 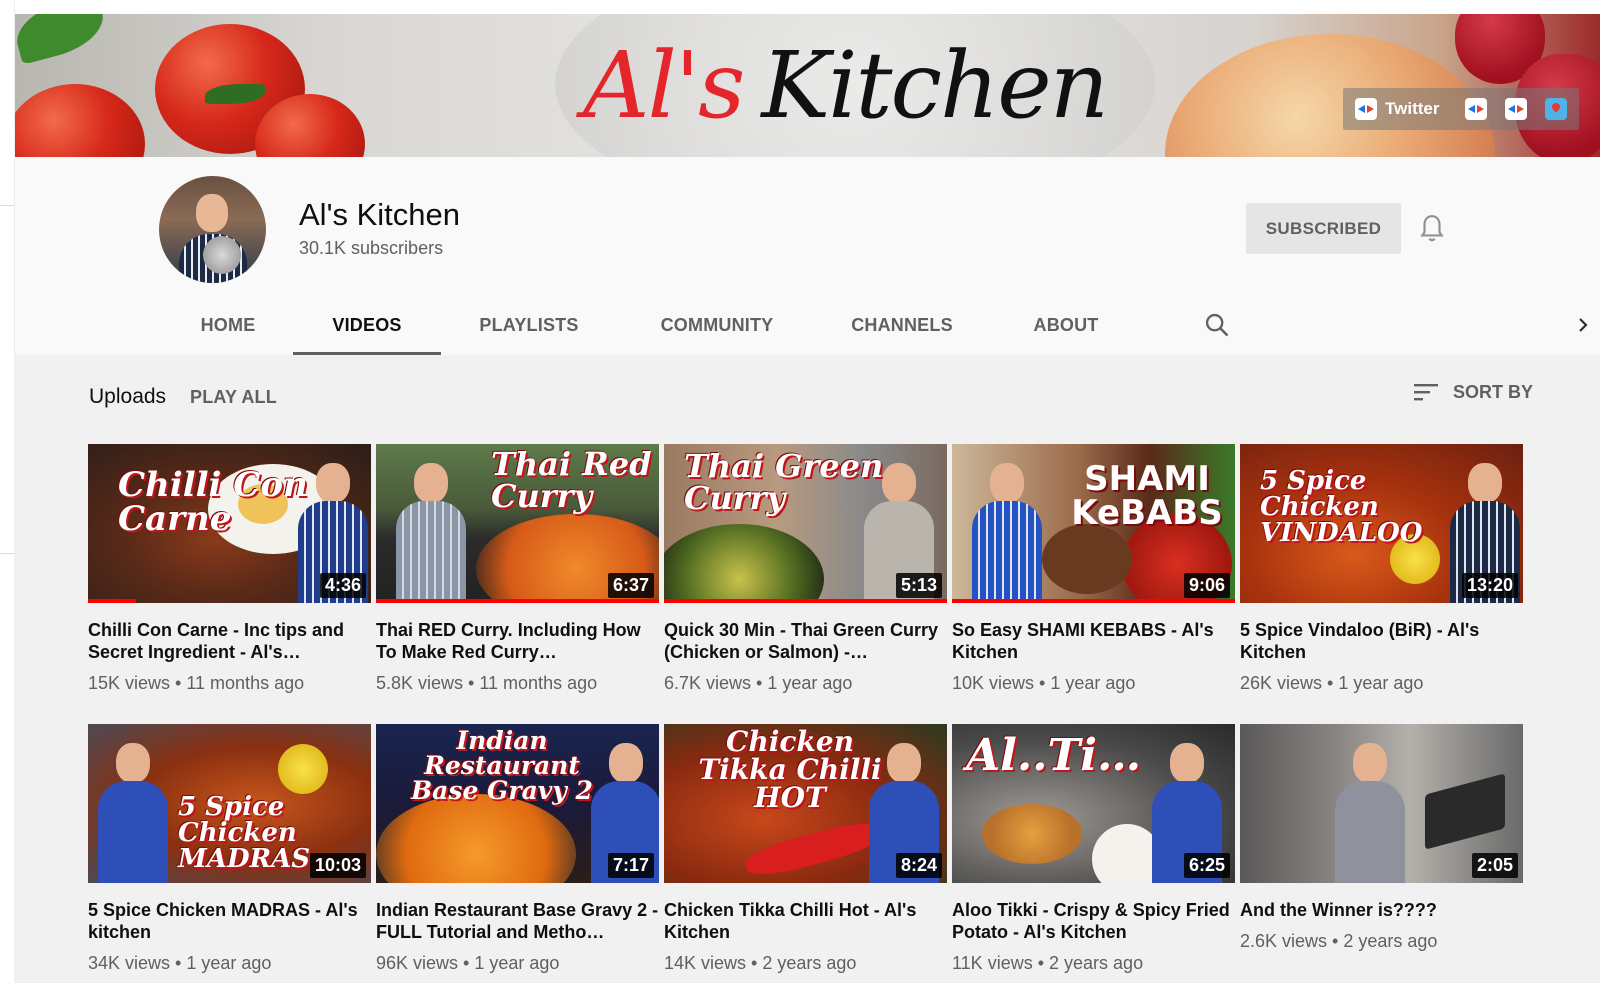 What do you see at coordinates (708, 683) in the screenshot?
I see `video-views: 6.7K views` at bounding box center [708, 683].